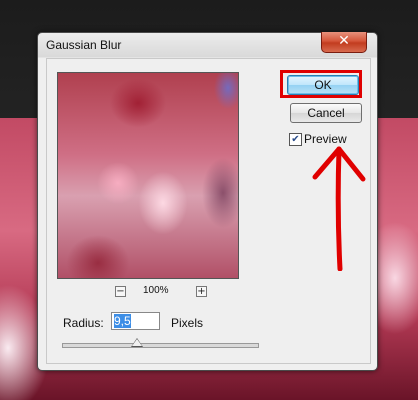 Image resolution: width=418 pixels, height=400 pixels. What do you see at coordinates (84, 45) in the screenshot?
I see `dialog-title: Gaussian Blur` at bounding box center [84, 45].